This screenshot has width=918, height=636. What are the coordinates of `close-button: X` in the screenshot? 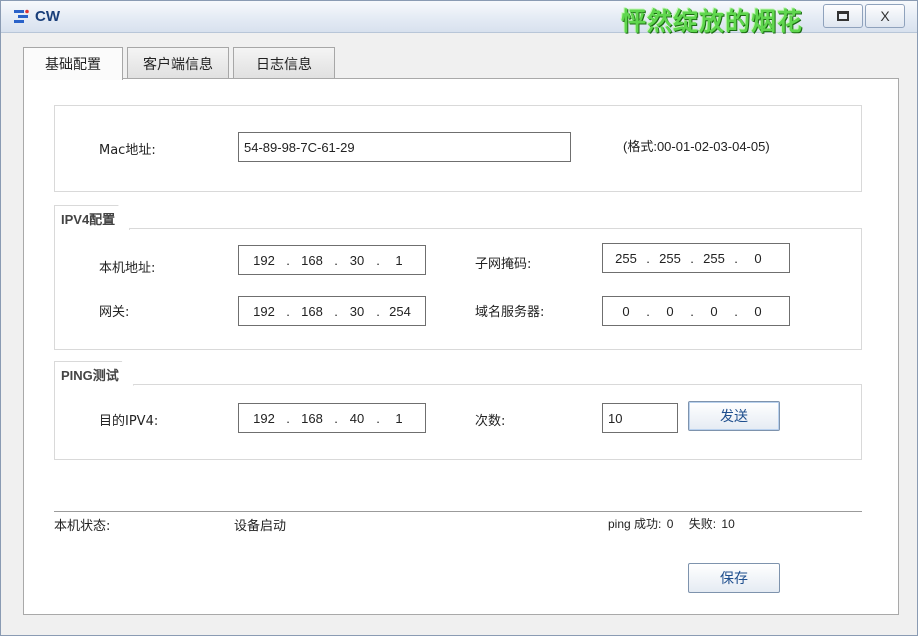 It's located at (885, 16).